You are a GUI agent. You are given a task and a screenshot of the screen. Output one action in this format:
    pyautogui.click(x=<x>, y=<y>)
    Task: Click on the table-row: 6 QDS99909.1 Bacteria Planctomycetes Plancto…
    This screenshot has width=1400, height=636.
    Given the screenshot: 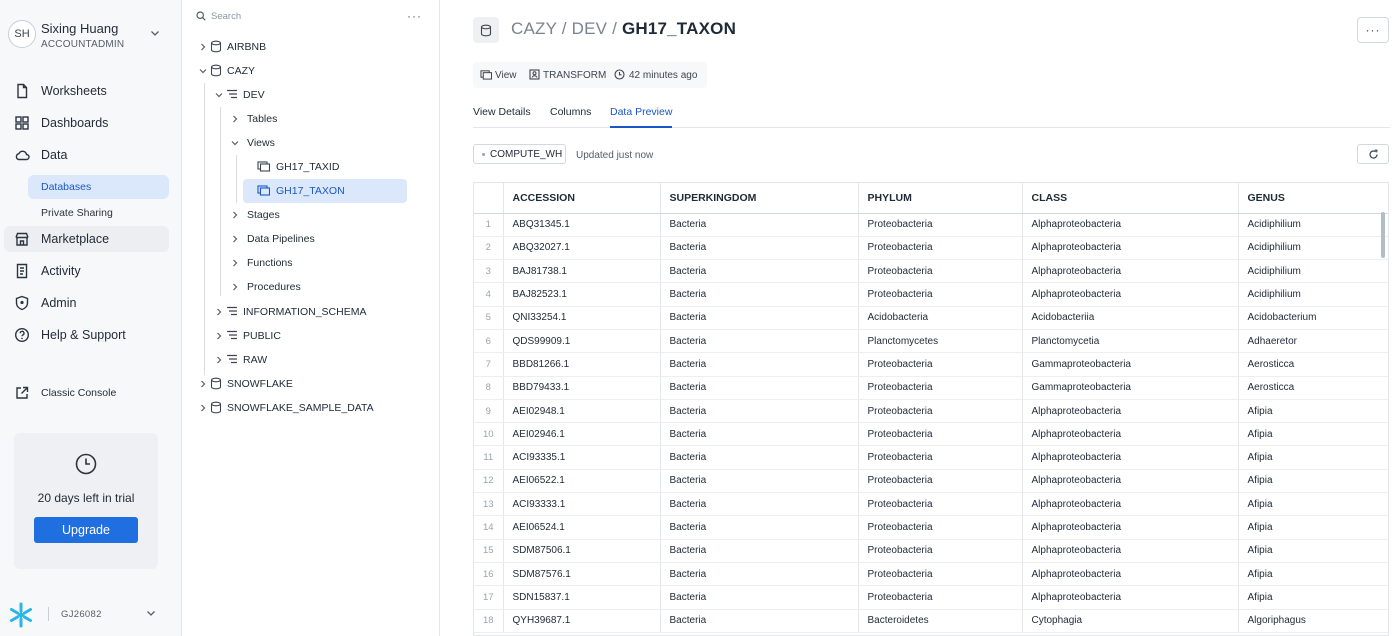 What is the action you would take?
    pyautogui.click(x=931, y=341)
    